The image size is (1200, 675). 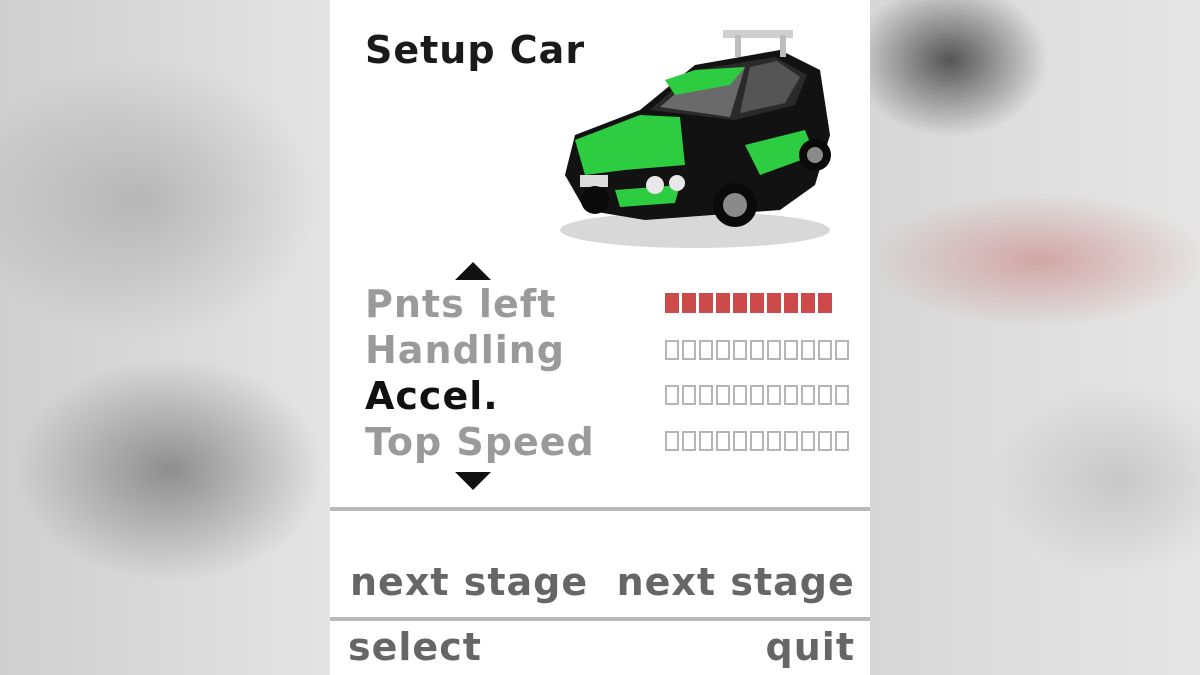 What do you see at coordinates (480, 442) in the screenshot?
I see `stat-label-top-speed: Top Speed` at bounding box center [480, 442].